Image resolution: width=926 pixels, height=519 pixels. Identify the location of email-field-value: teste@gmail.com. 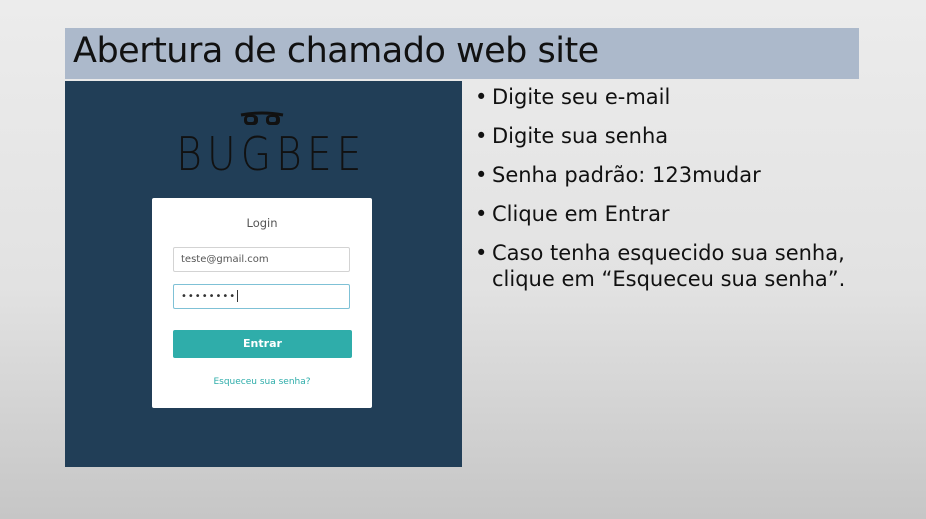
(225, 259).